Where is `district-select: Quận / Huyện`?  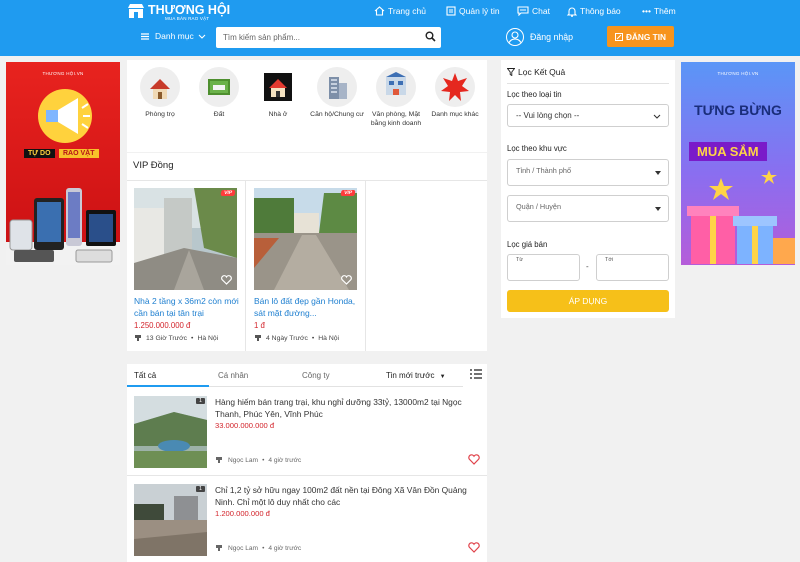
district-select: Quận / Huyện is located at coordinates (588, 208).